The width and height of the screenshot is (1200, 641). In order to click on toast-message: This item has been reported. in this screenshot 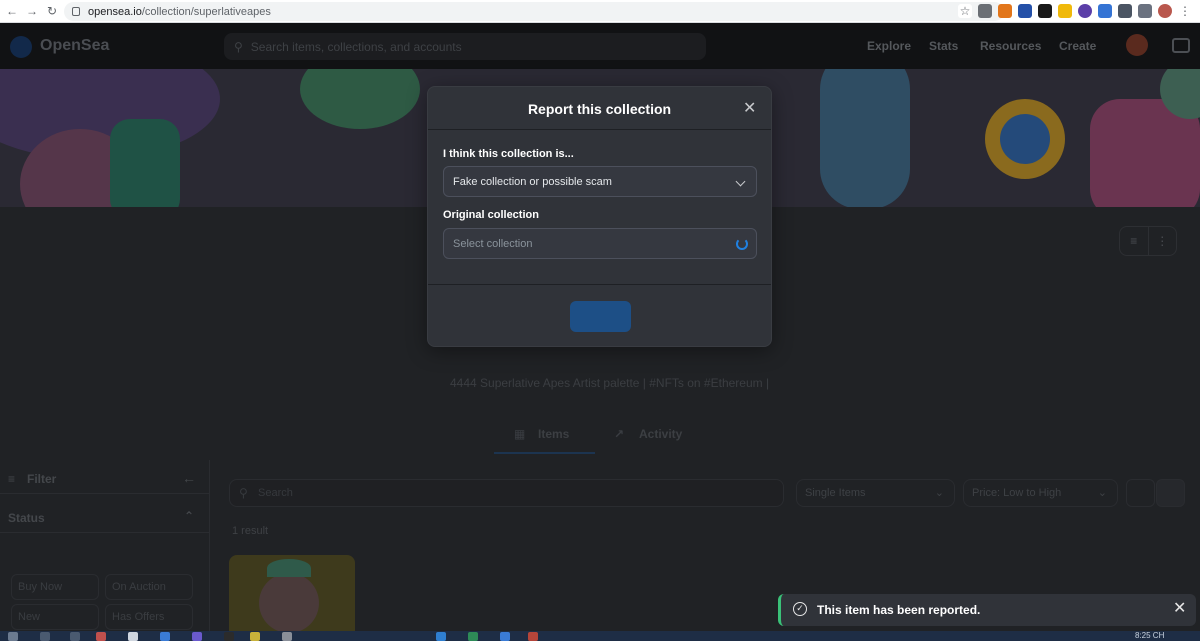, I will do `click(899, 610)`.